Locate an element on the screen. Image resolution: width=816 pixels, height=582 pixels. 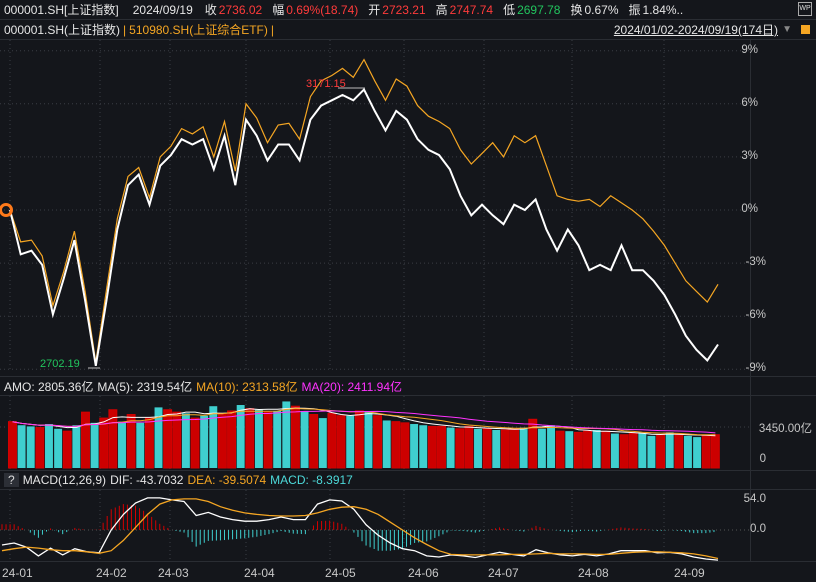
macd-value: MACD: -8.3917 is located at coordinates (311, 480).